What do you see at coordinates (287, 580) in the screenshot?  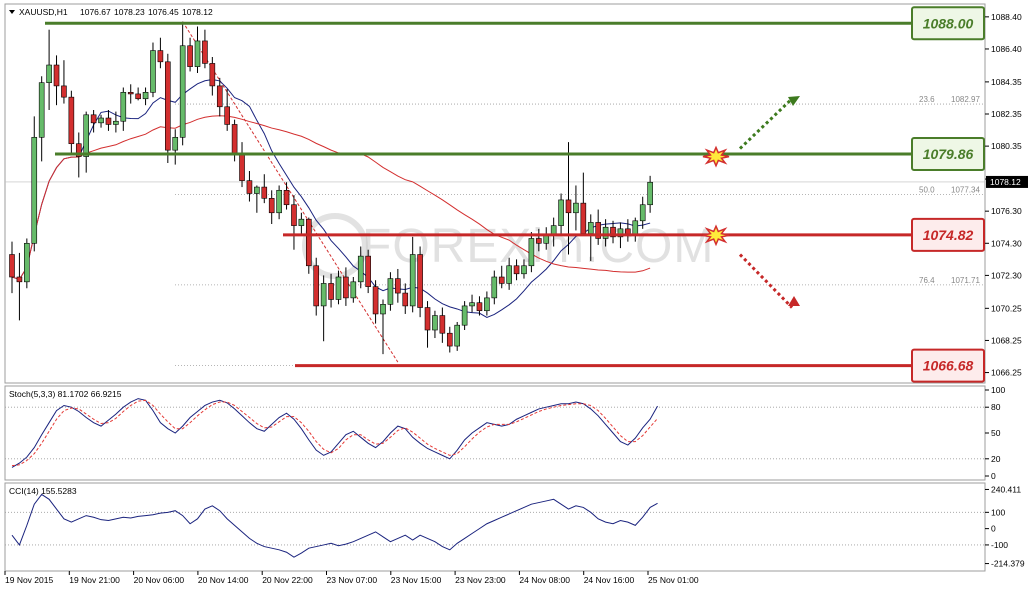 I see `time-tick-label: 20 Nov 22:00` at bounding box center [287, 580].